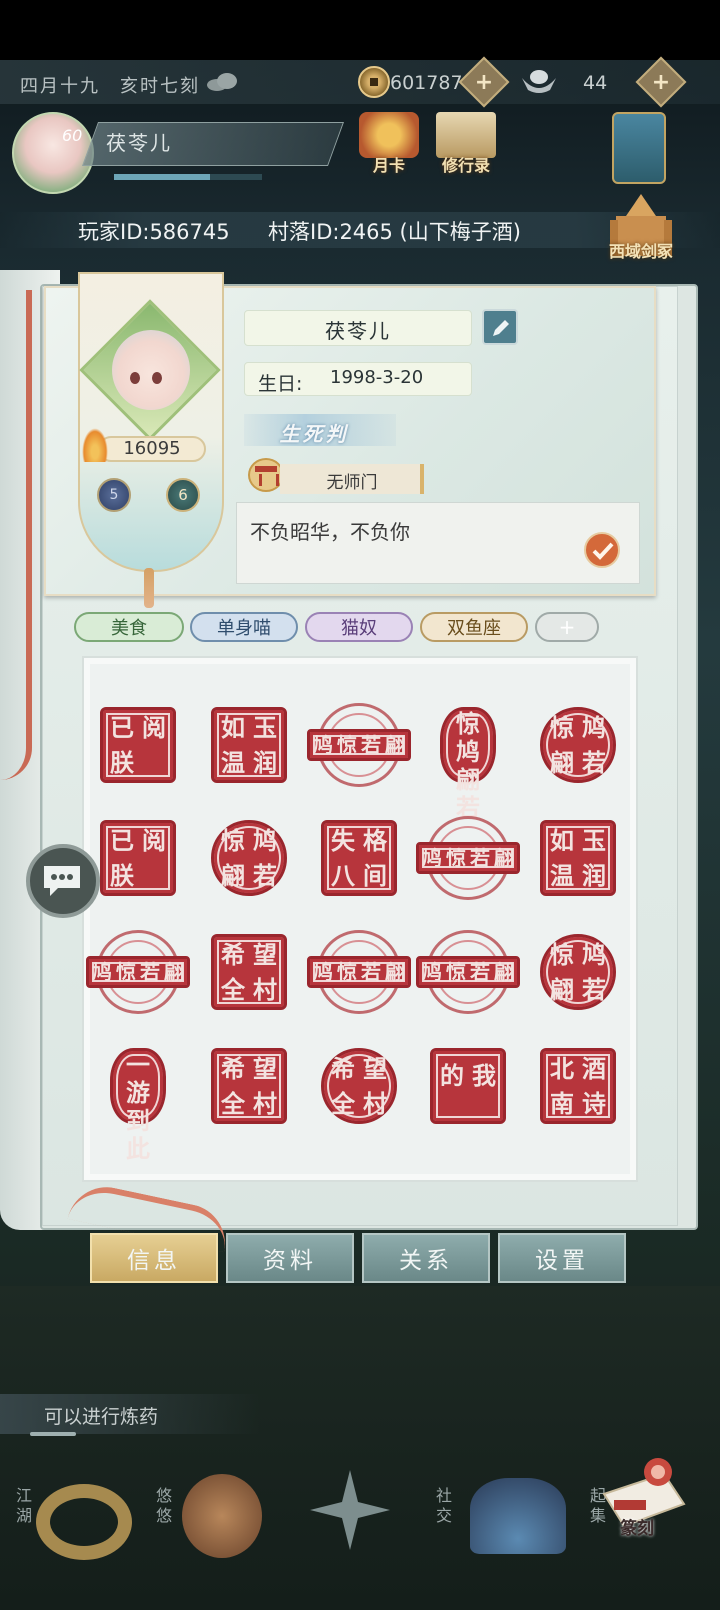  Describe the element at coordinates (265, 762) in the screenshot. I see `seal-character: 润` at that location.